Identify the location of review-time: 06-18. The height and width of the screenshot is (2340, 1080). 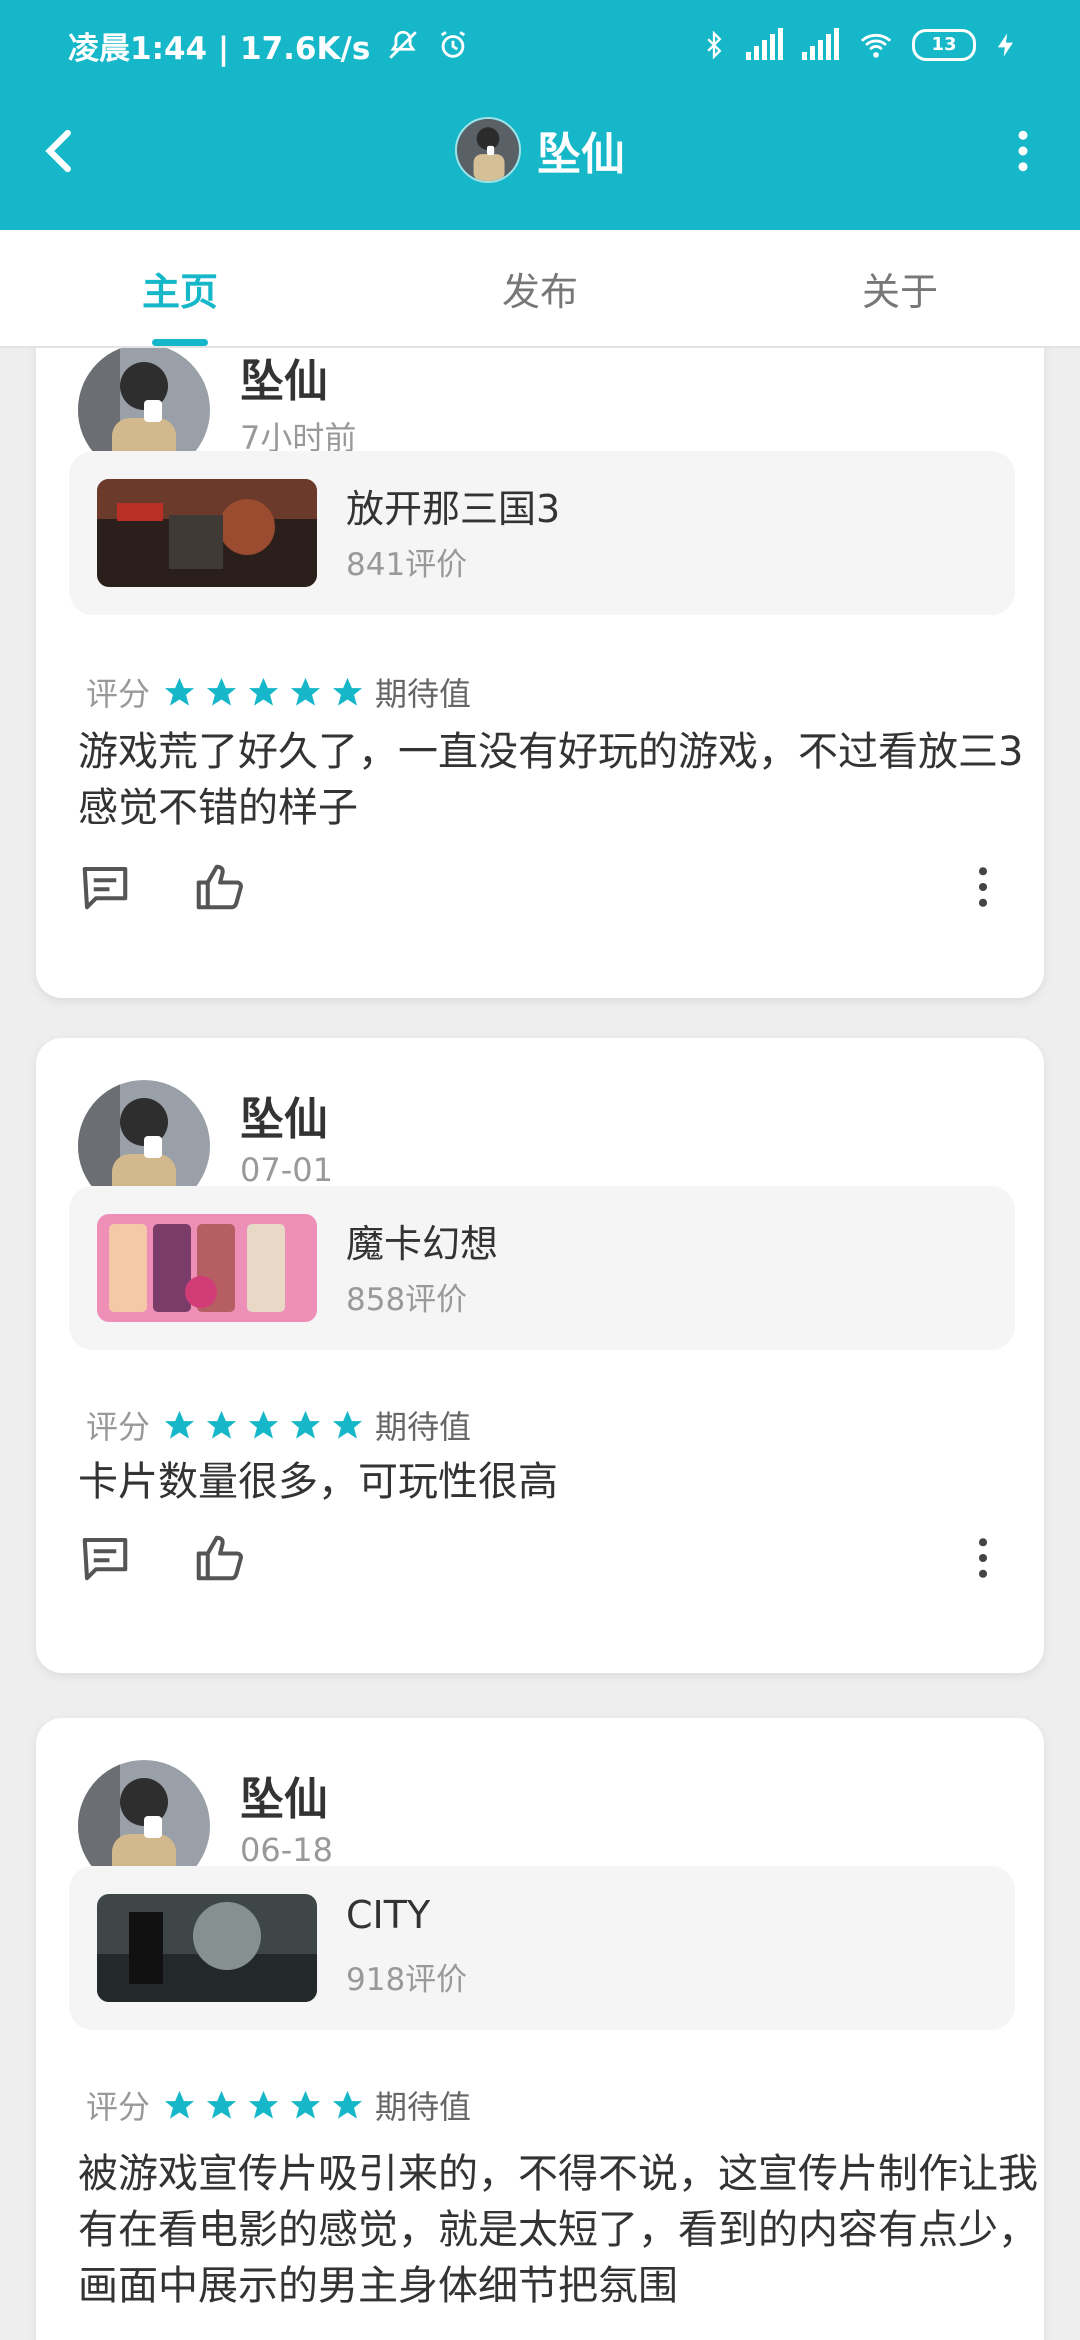
(286, 1850).